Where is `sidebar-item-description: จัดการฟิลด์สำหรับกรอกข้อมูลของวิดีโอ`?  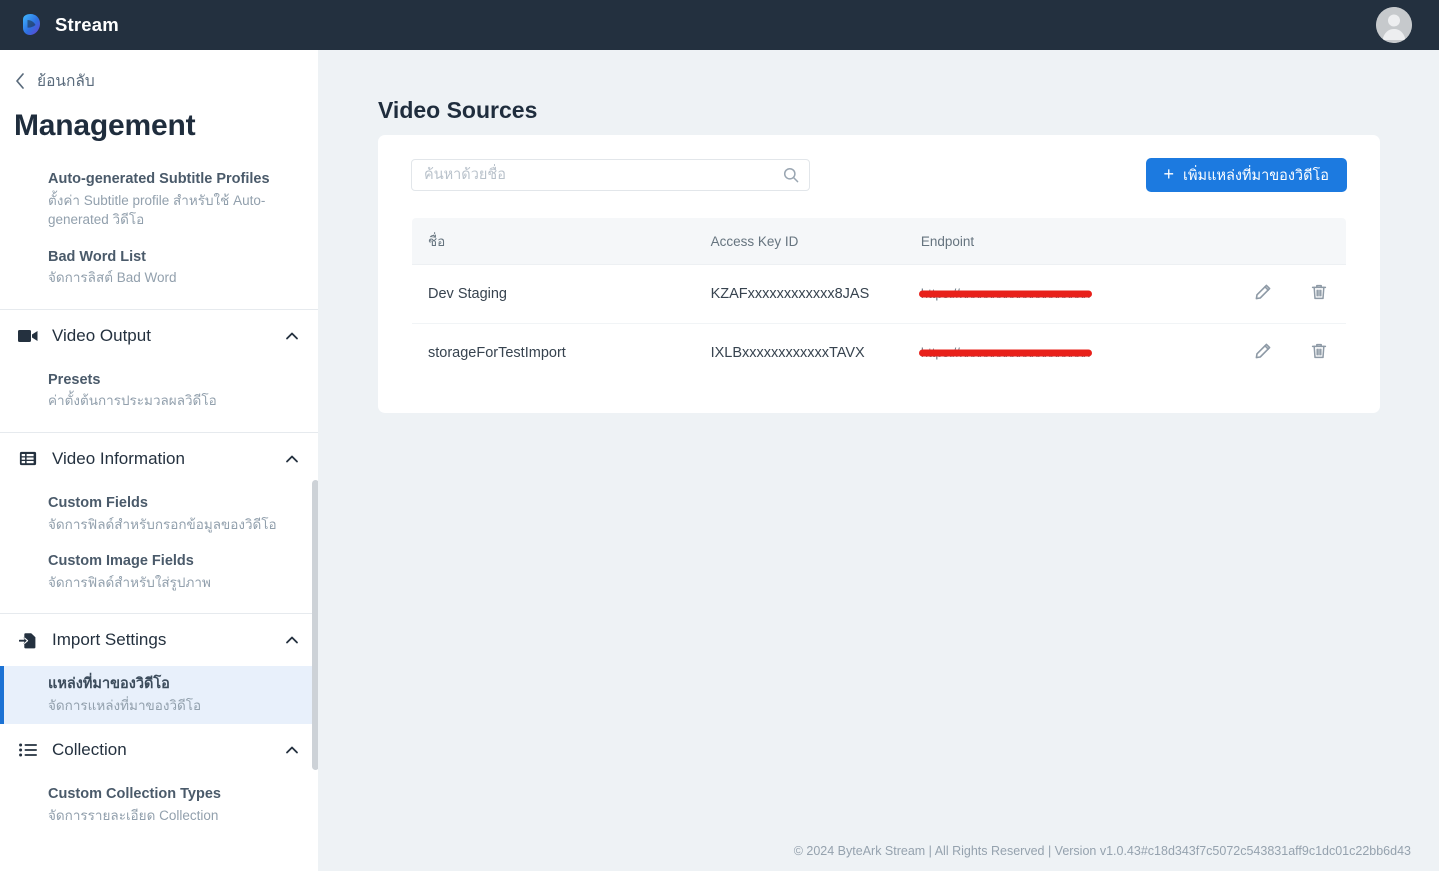
sidebar-item-description: จัดการฟิลด์สำหรับกรอกข้อมูลของวิดีโอ is located at coordinates (162, 524).